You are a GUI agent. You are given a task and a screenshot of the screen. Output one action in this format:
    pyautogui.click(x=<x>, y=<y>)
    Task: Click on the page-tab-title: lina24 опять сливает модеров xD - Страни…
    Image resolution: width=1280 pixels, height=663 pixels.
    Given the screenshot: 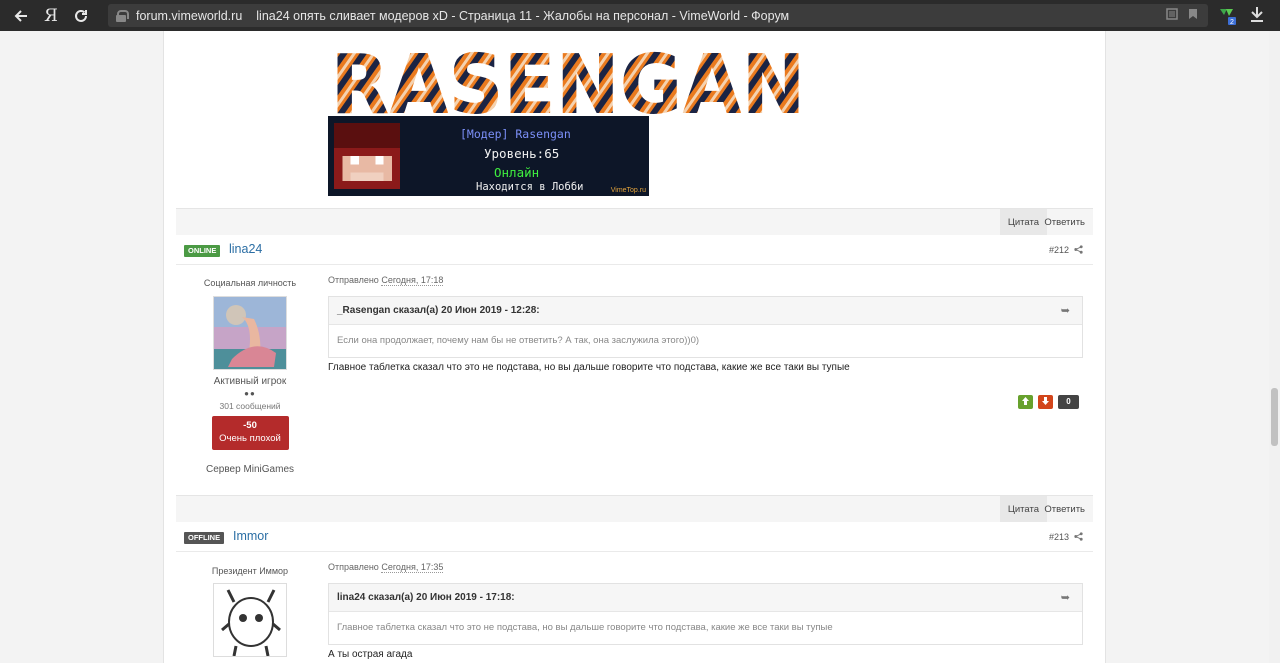 What is the action you would take?
    pyautogui.click(x=523, y=15)
    